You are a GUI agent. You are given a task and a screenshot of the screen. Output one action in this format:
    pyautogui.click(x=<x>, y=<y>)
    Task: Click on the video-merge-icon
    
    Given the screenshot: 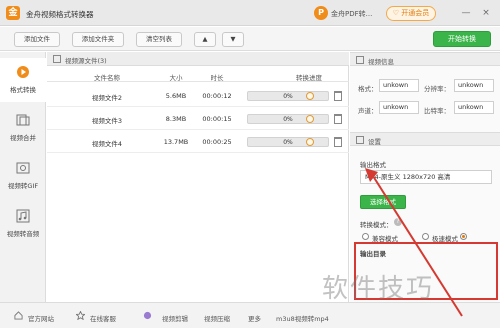 What is the action you would take?
    pyautogui.click(x=23, y=120)
    